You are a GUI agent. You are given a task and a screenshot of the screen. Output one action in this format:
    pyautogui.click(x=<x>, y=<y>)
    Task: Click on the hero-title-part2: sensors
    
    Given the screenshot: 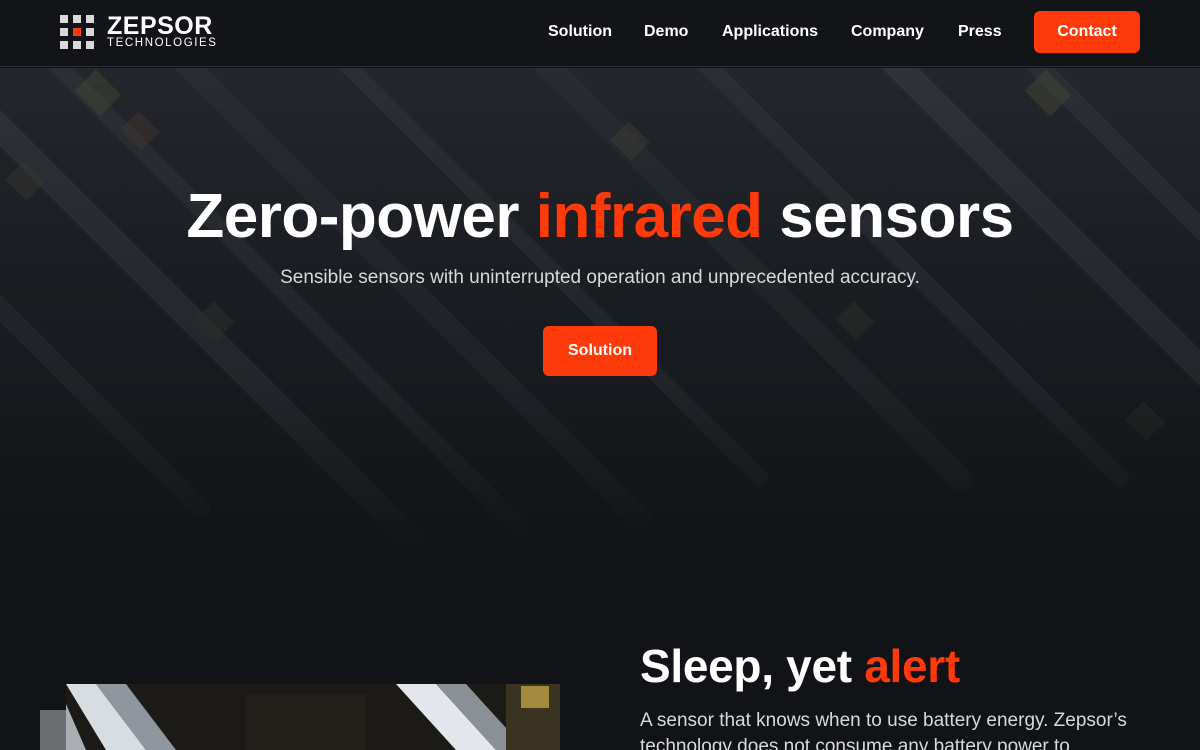 What is the action you would take?
    pyautogui.click(x=888, y=216)
    